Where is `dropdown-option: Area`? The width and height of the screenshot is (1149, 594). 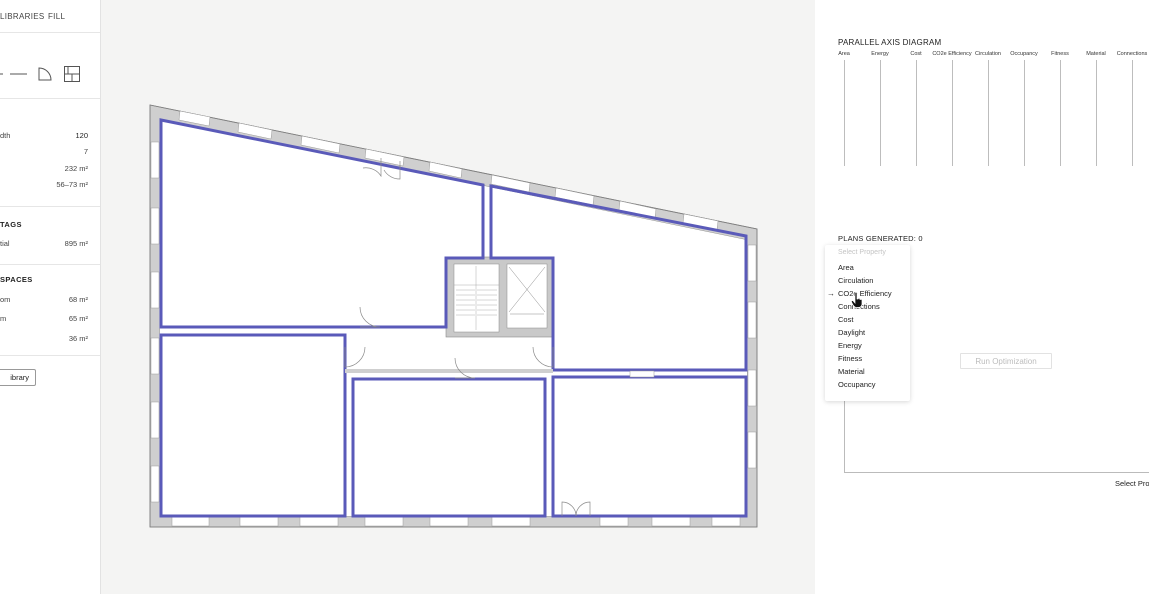 dropdown-option: Area is located at coordinates (846, 267).